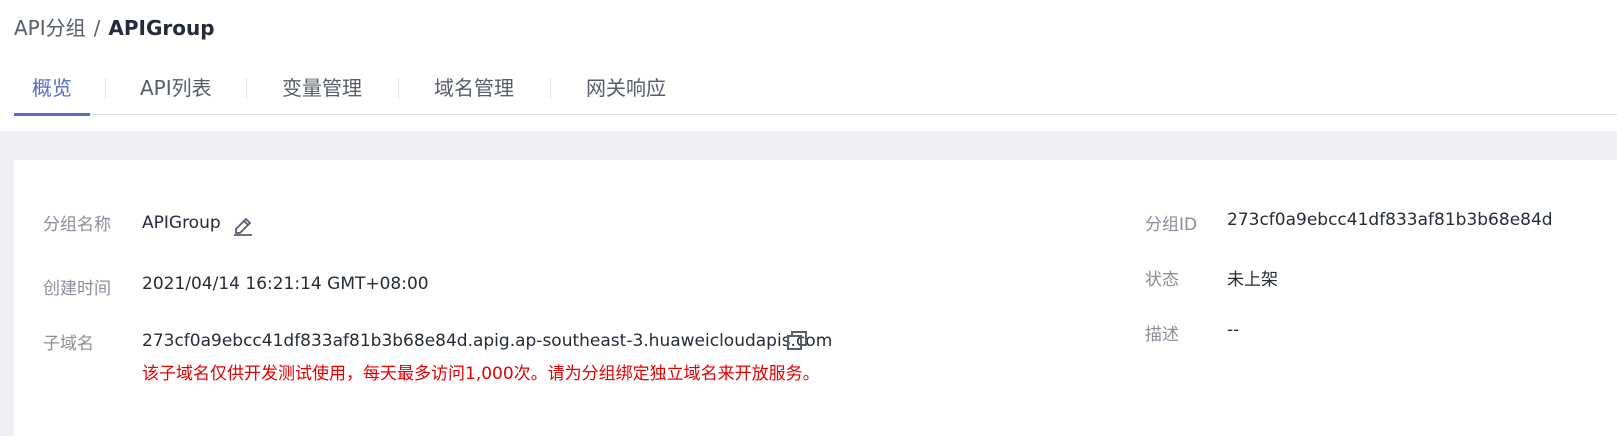  I want to click on breadcrumb-current: APIGroup, so click(161, 28).